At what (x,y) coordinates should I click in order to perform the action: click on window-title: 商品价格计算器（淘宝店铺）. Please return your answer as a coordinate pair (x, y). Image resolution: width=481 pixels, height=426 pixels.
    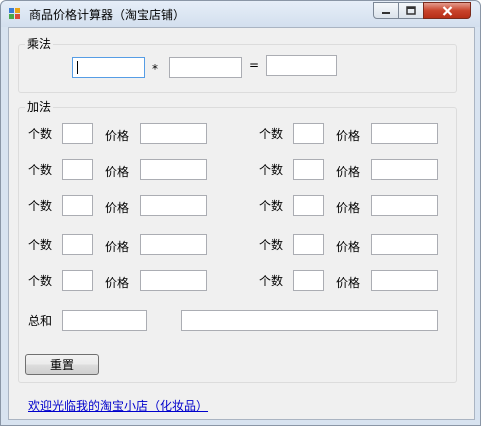
    Looking at the image, I should click on (107, 15).